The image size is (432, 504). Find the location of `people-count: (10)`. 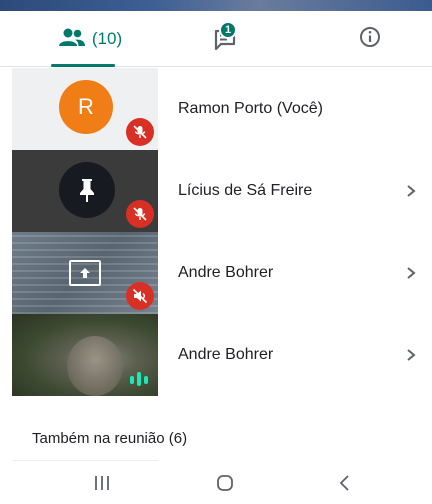

people-count: (10) is located at coordinates (107, 38).